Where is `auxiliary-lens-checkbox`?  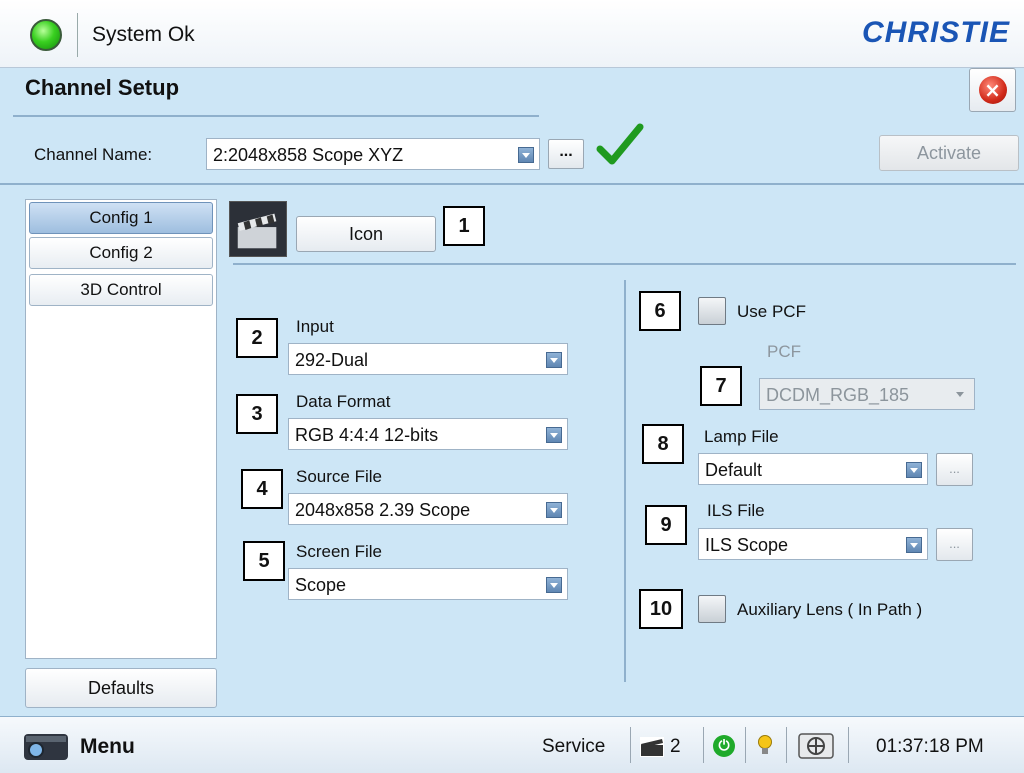
auxiliary-lens-checkbox is located at coordinates (712, 609).